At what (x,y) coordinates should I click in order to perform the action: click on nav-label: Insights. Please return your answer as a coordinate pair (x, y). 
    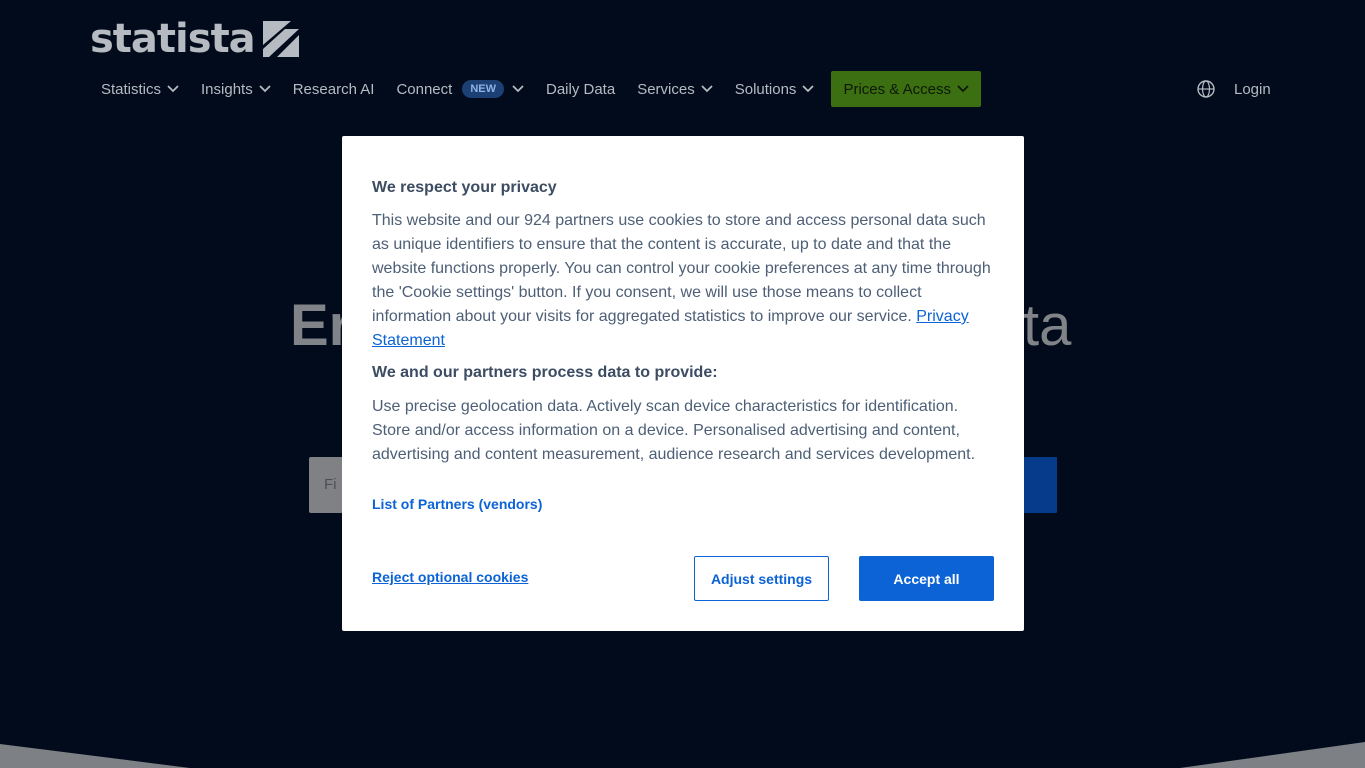
    Looking at the image, I should click on (227, 89).